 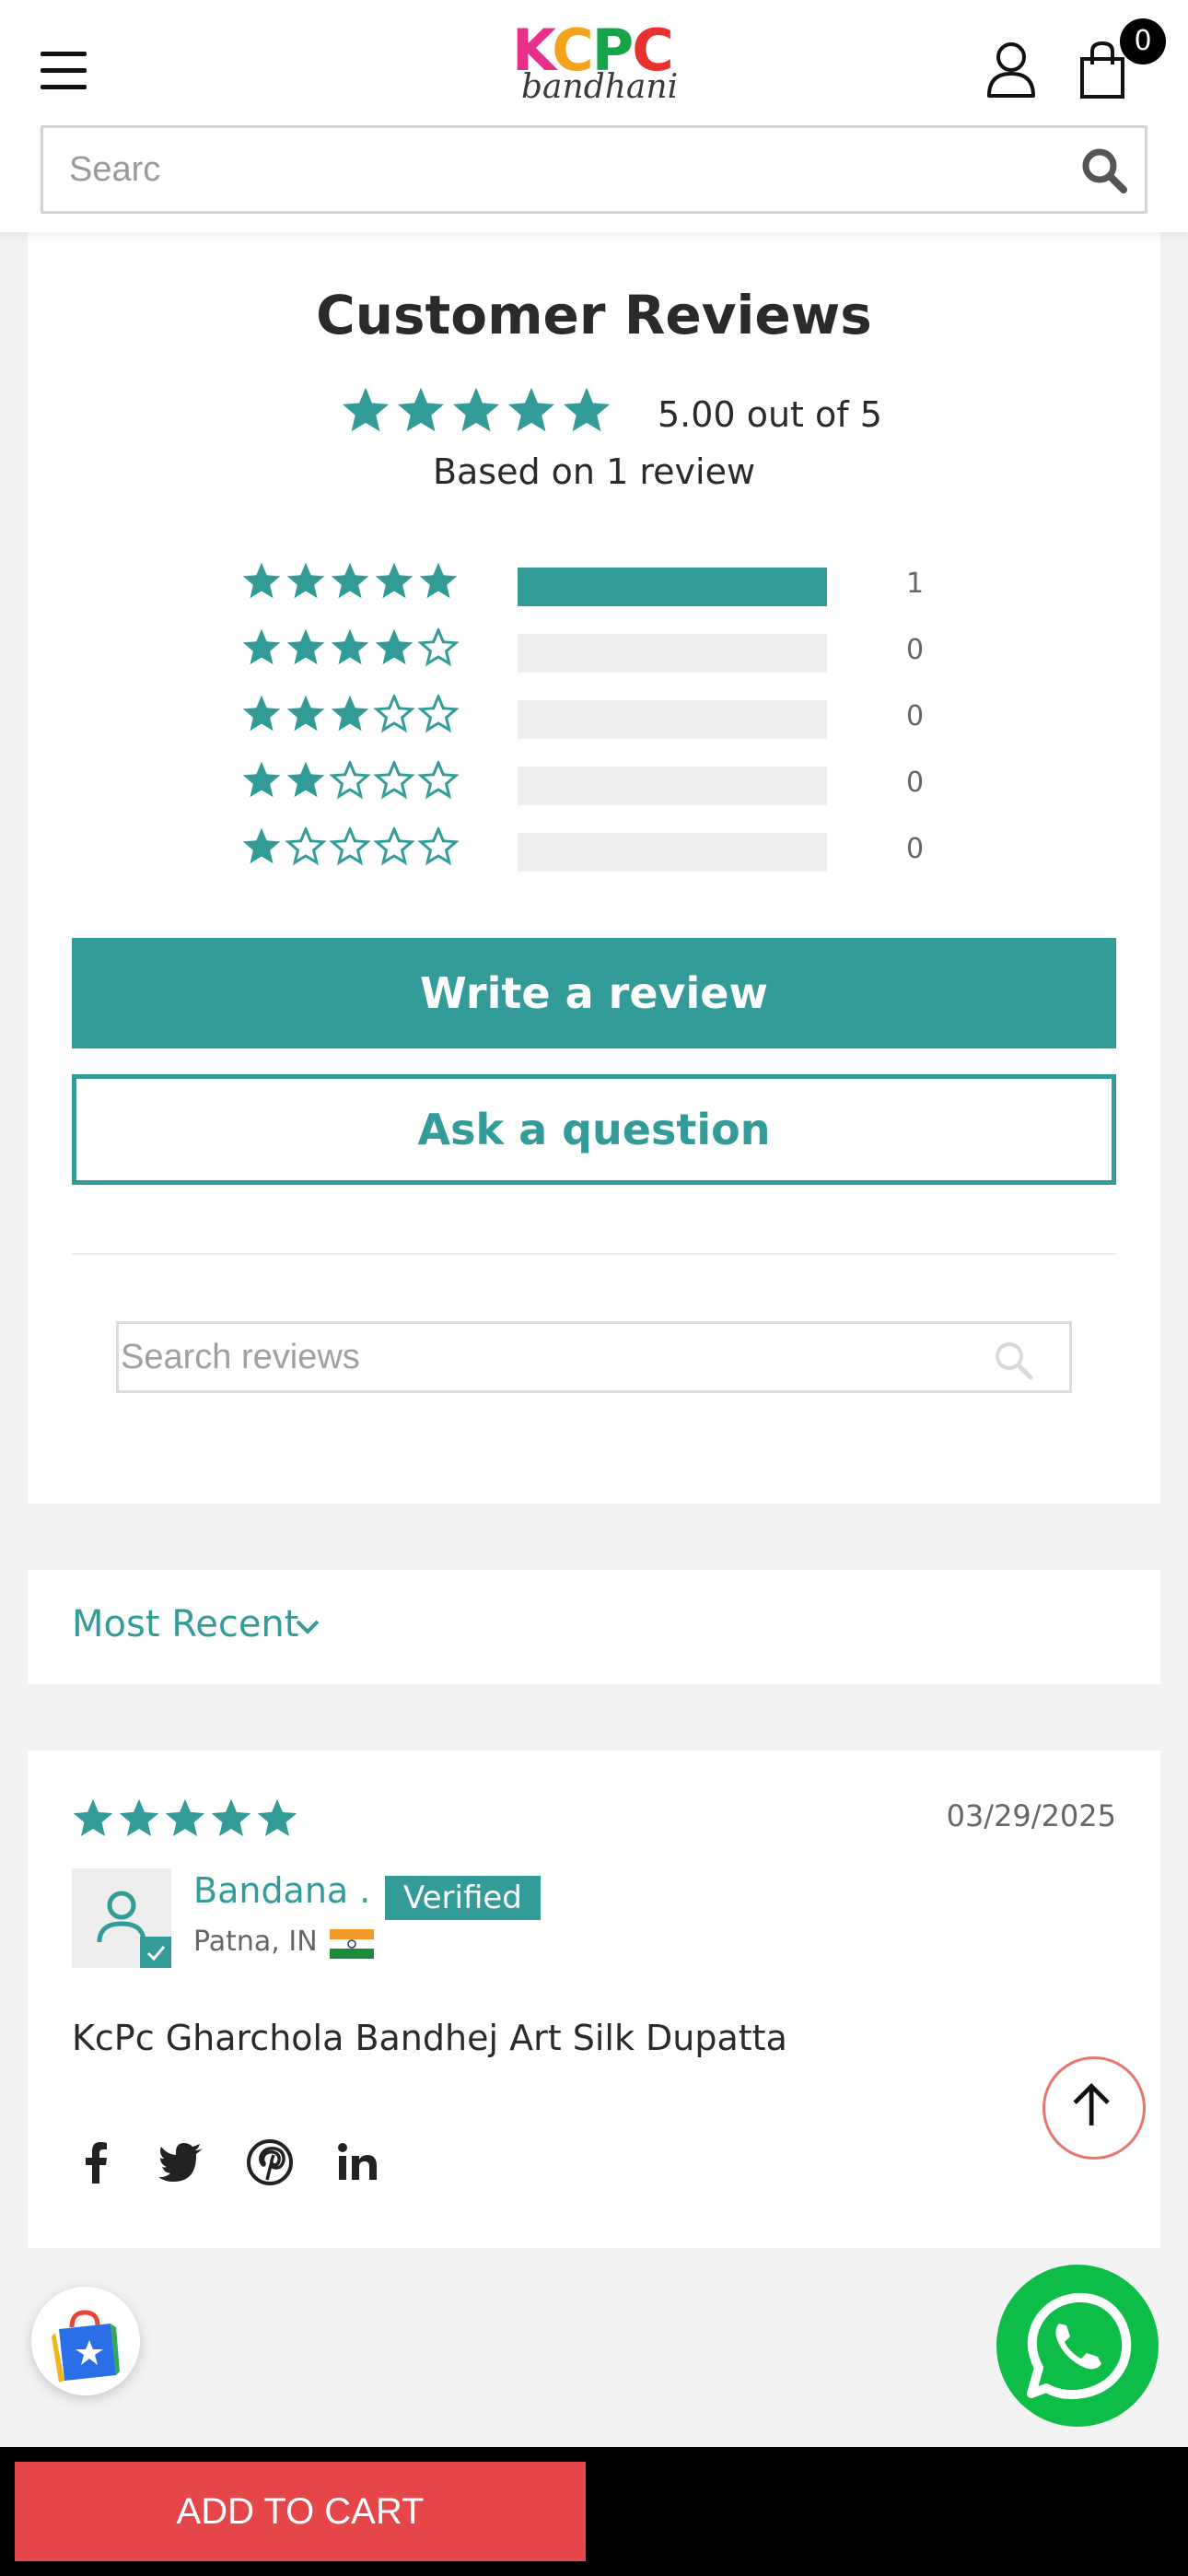 I want to click on histogram-row-3-star: 0, so click(x=591, y=718).